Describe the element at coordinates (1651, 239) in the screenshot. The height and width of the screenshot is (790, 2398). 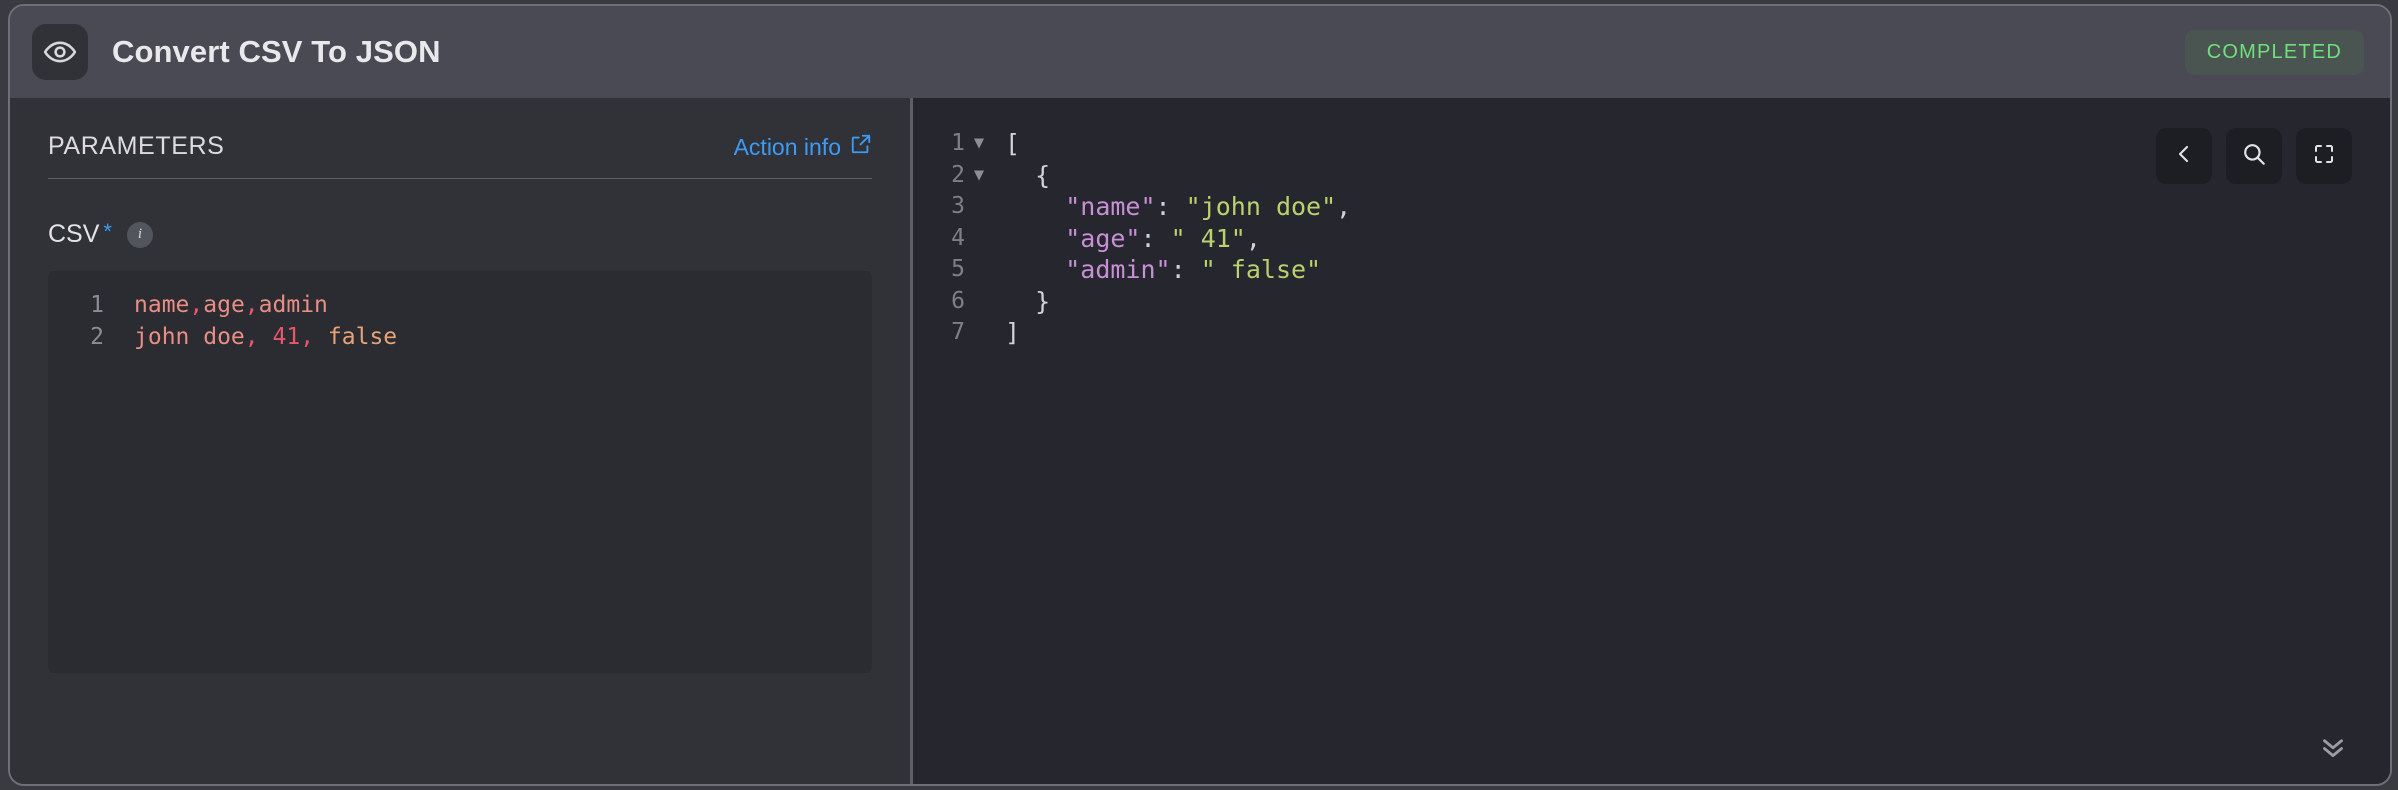
I see `json-code-line: 4 "age": " 41",` at that location.